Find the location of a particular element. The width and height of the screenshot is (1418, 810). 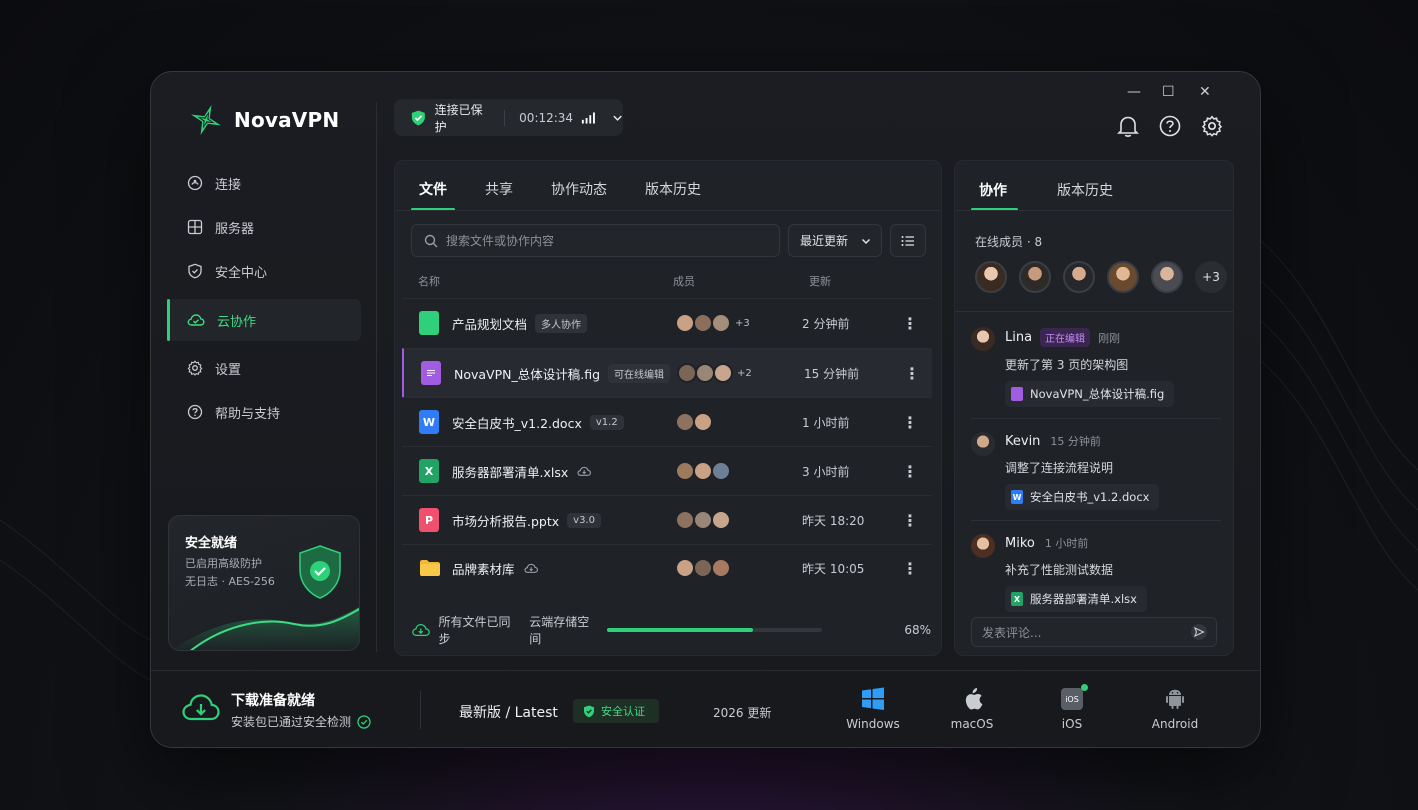

sidebar-divider is located at coordinates (376, 377).